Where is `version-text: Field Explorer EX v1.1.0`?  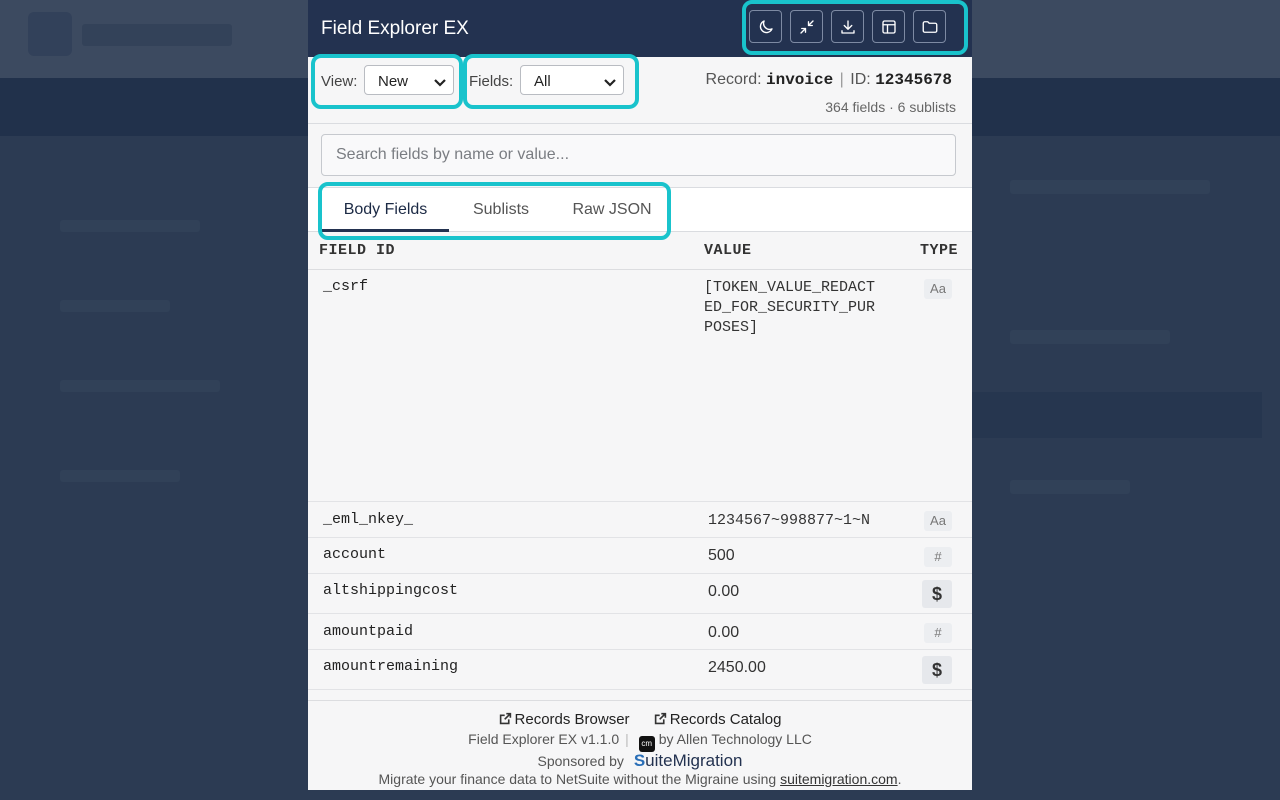
version-text: Field Explorer EX v1.1.0 is located at coordinates (544, 739).